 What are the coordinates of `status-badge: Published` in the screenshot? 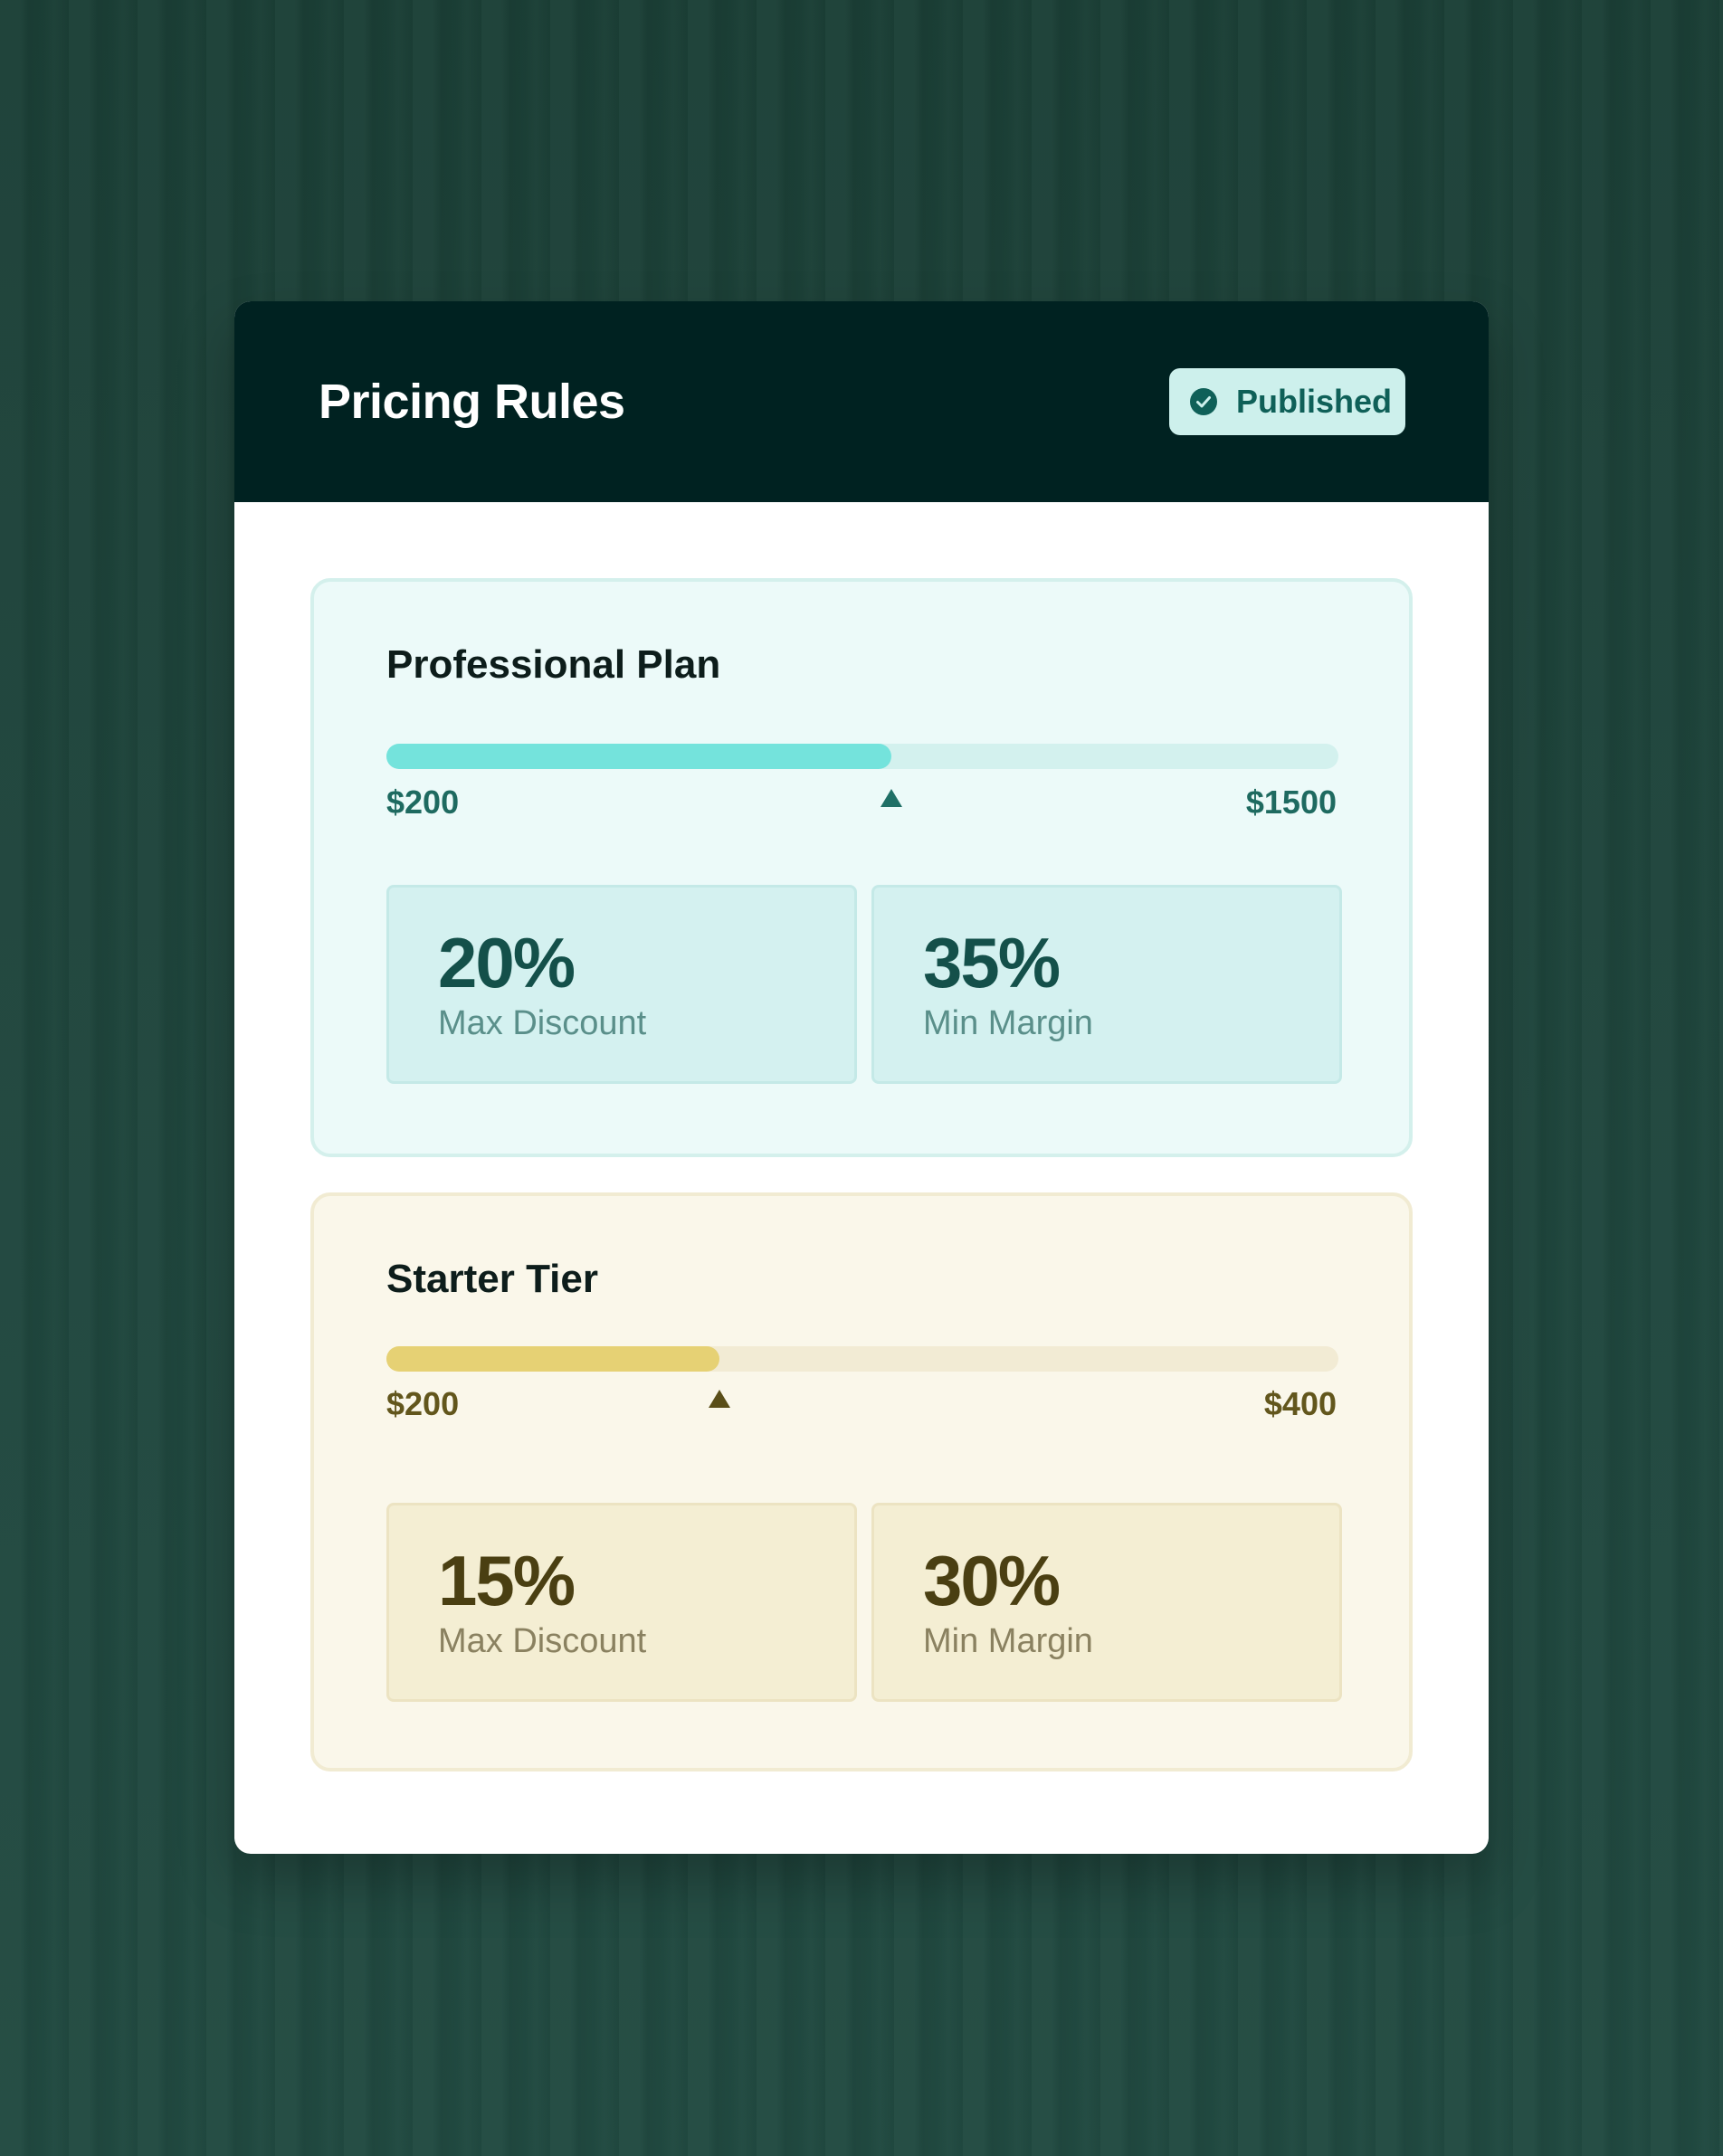 It's located at (1287, 401).